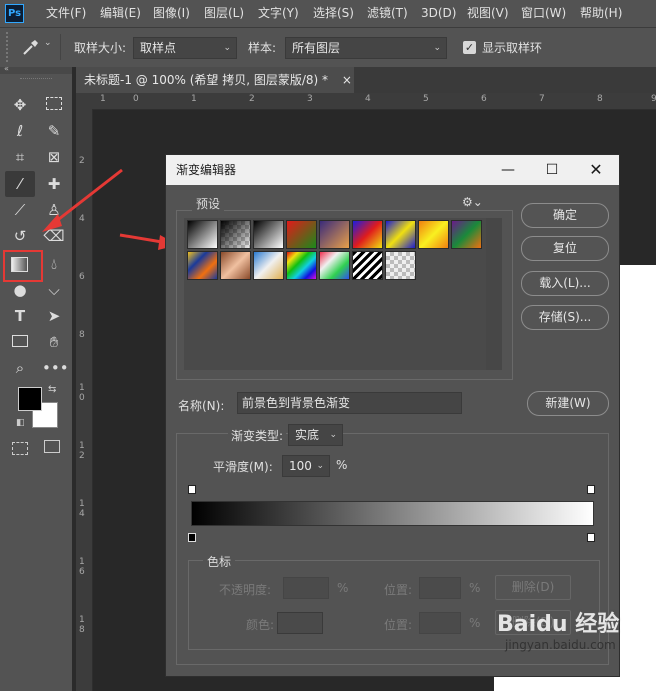 The image size is (656, 691). What do you see at coordinates (55, 368) in the screenshot?
I see `more-tools-icon: •••` at bounding box center [55, 368].